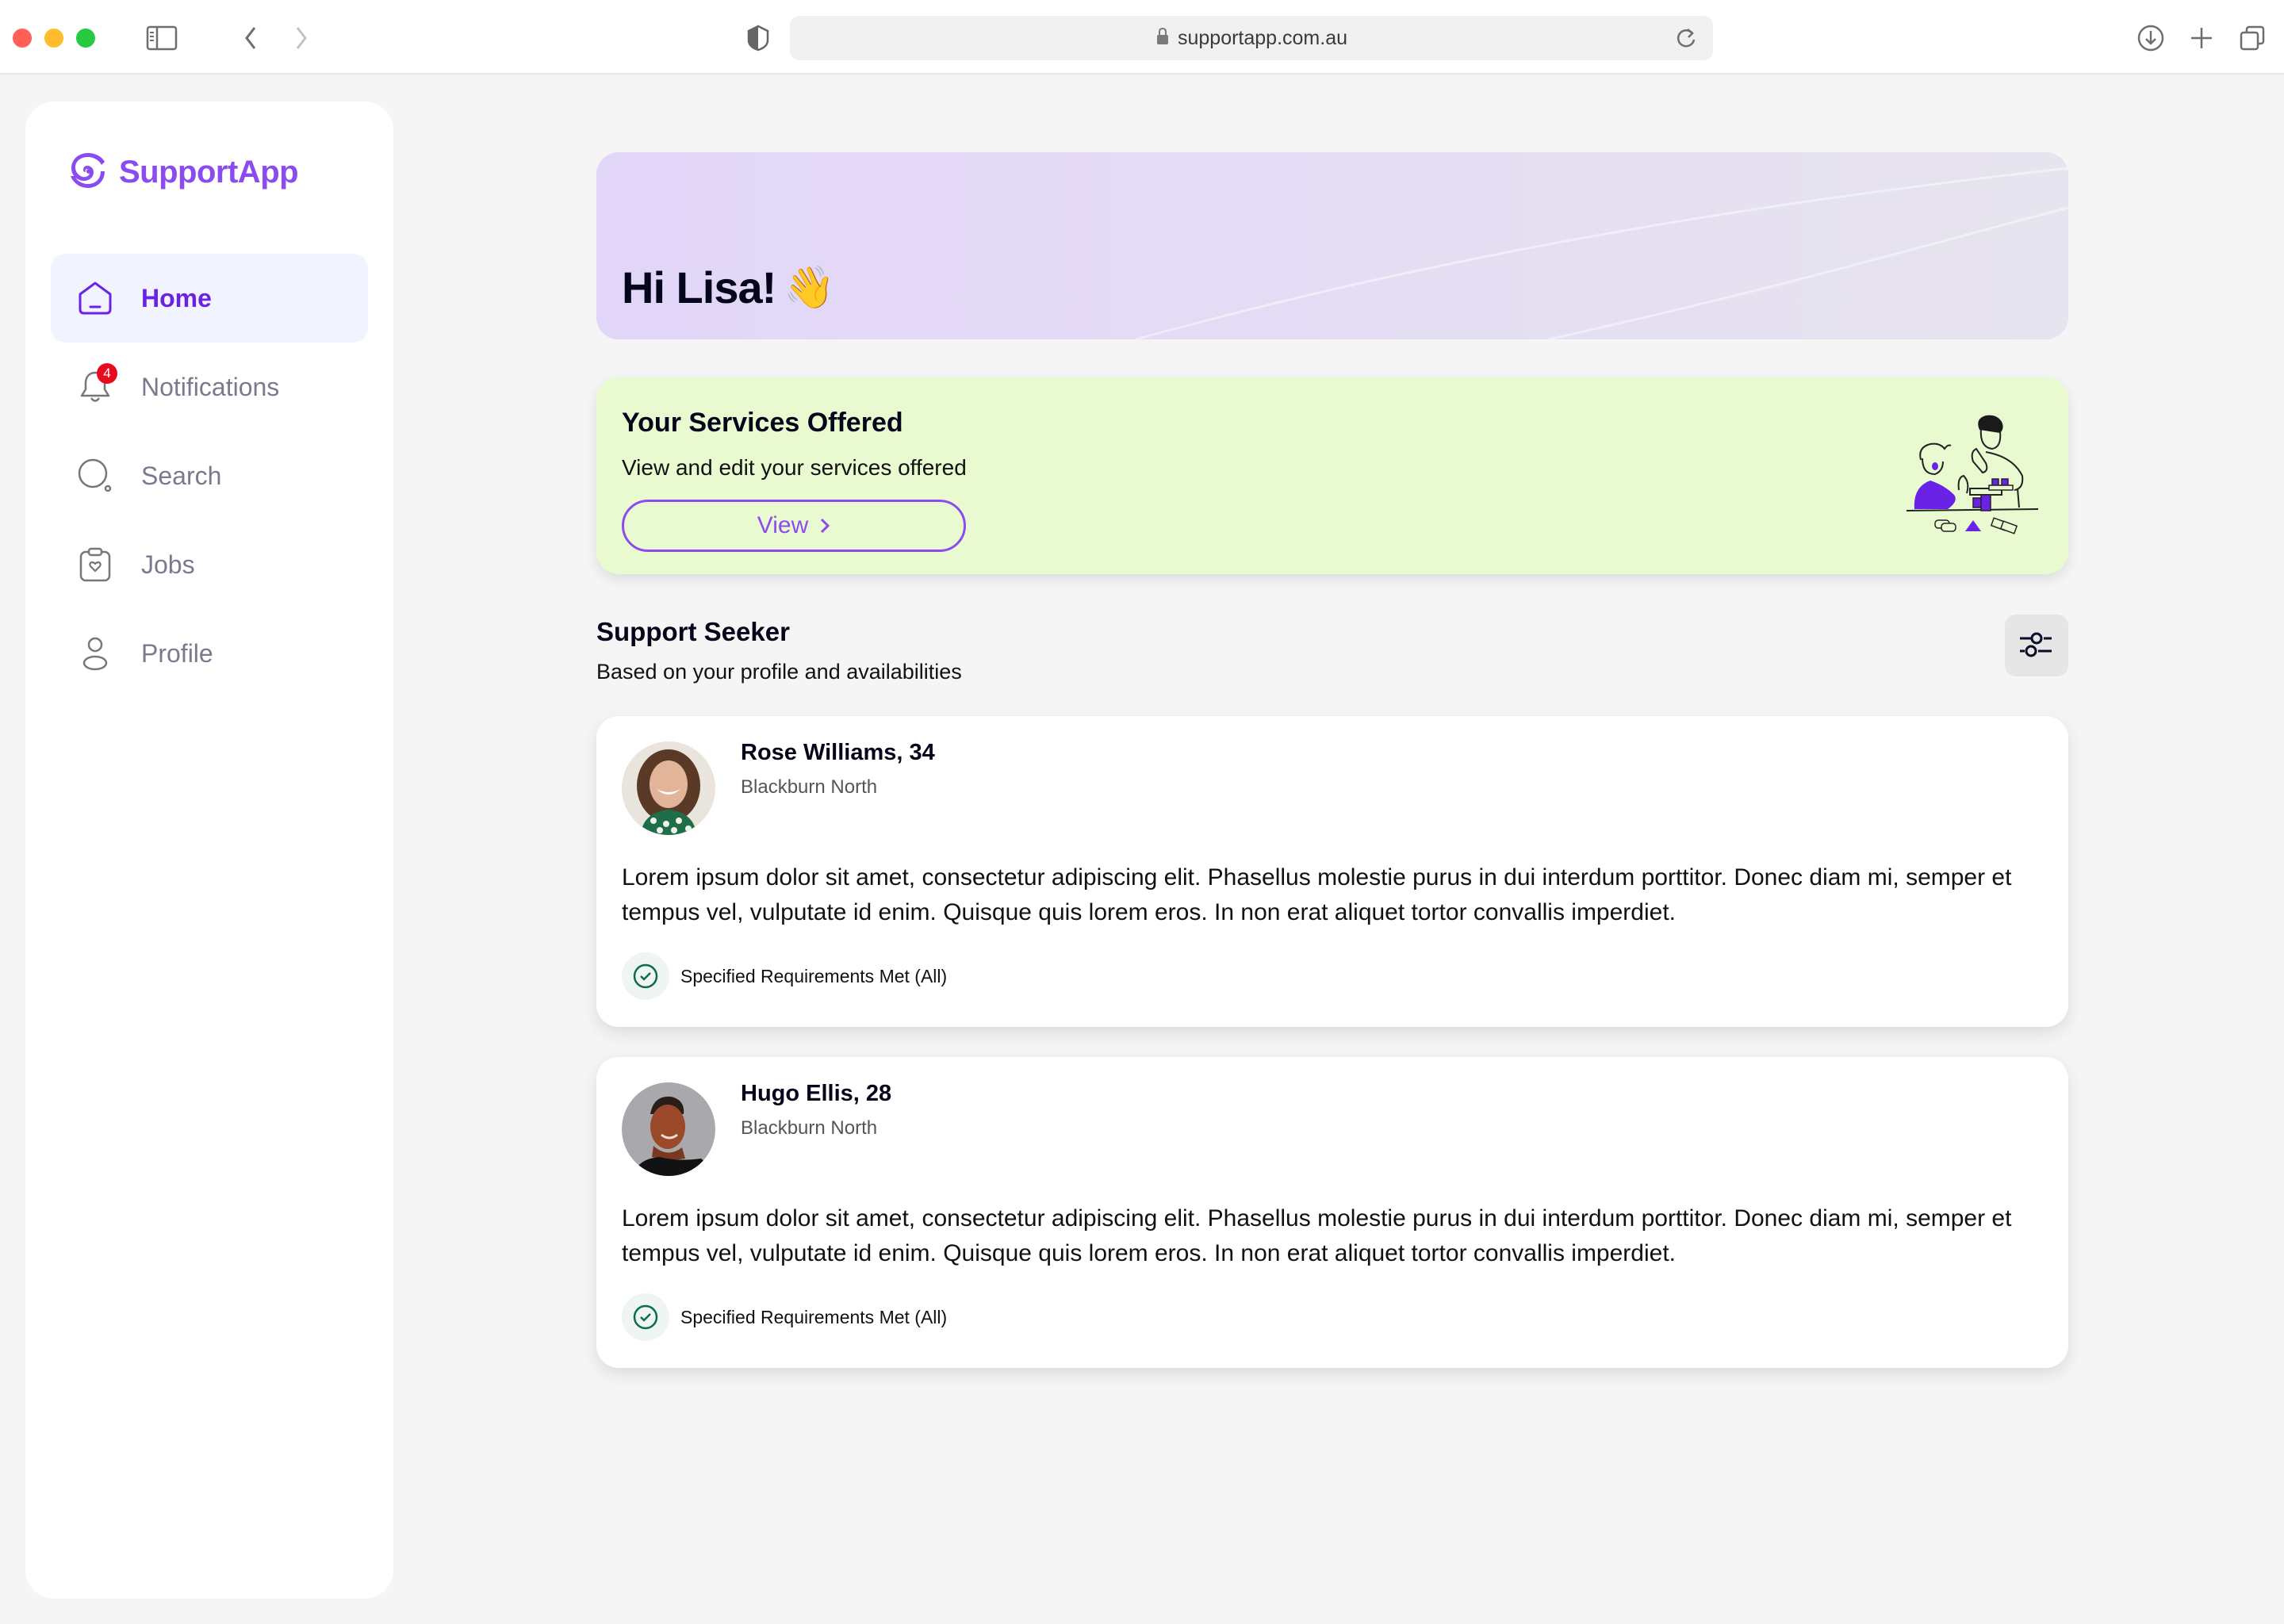 The height and width of the screenshot is (1624, 2284). I want to click on search-icon, so click(95, 476).